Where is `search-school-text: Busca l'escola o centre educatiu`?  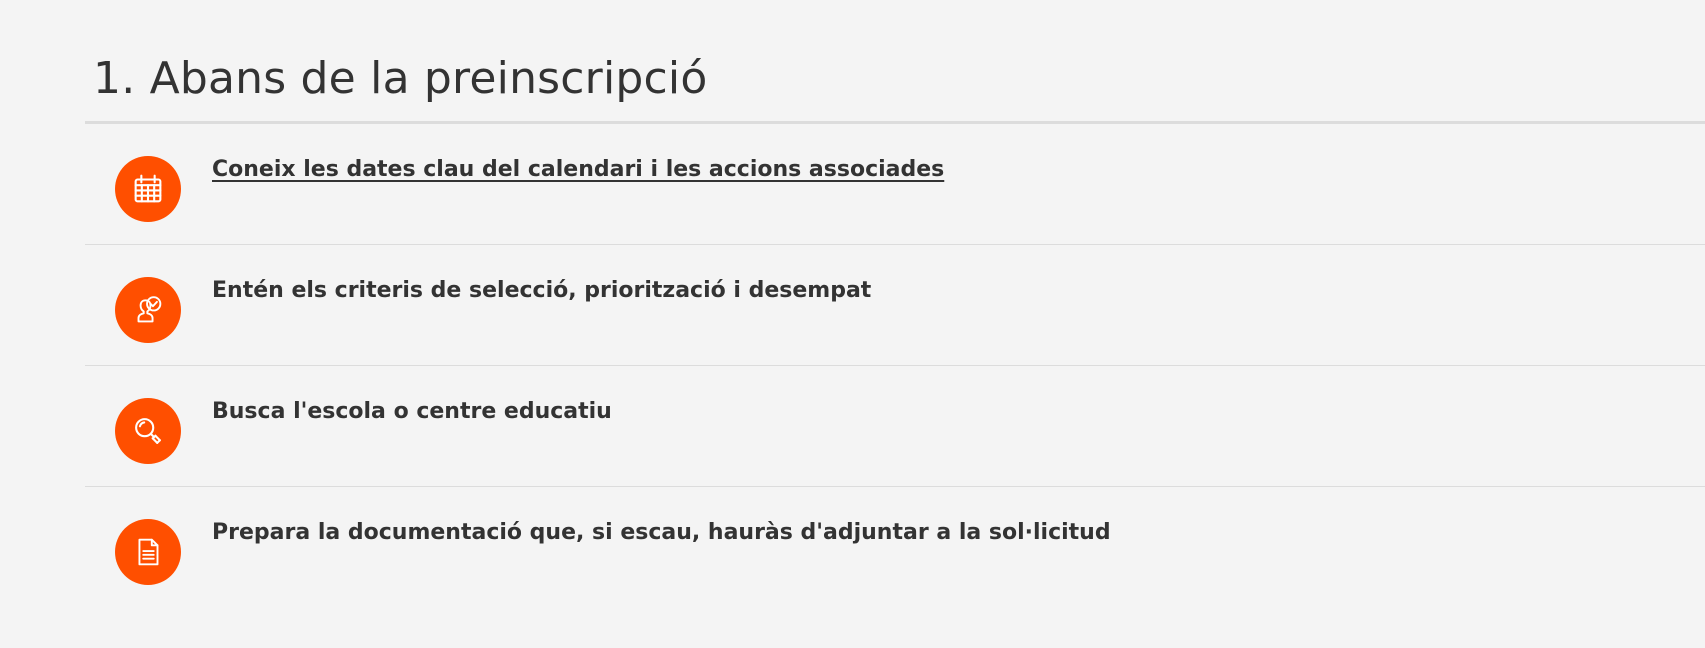
search-school-text: Busca l'escola o centre educatiu is located at coordinates (412, 411).